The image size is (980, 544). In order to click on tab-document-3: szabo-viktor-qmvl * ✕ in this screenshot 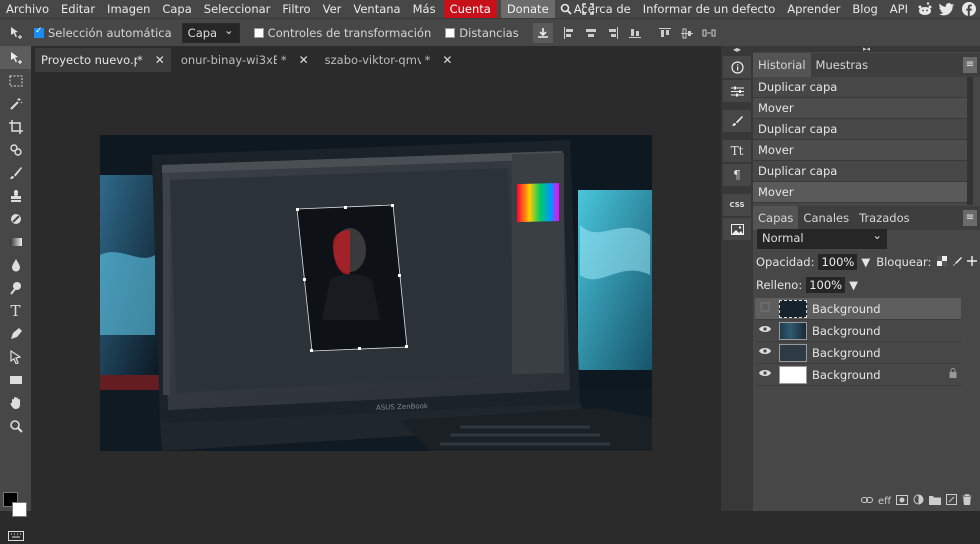, I will do `click(389, 60)`.